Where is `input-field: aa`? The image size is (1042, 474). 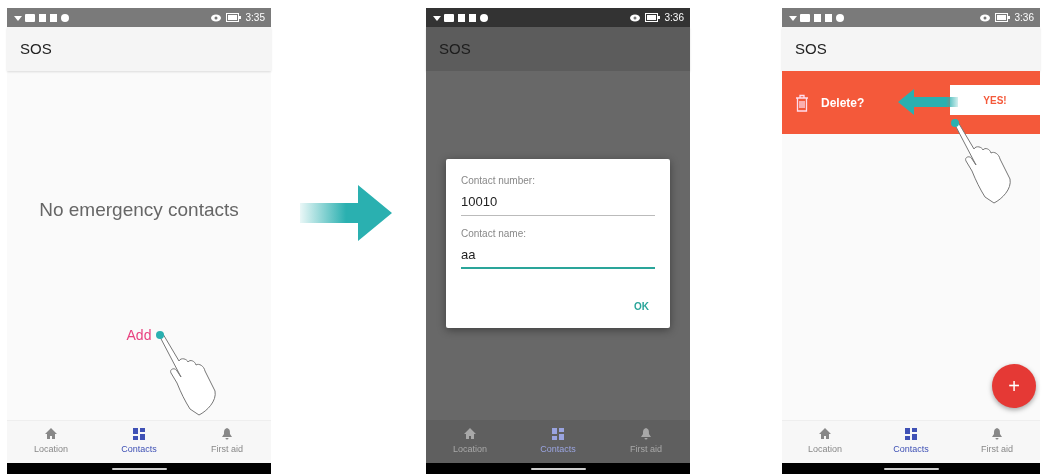 input-field: aa is located at coordinates (558, 254).